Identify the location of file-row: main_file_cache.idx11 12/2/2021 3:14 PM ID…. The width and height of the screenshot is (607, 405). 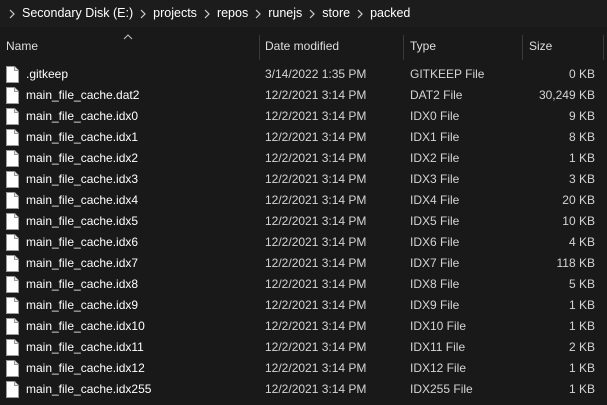
(303, 347).